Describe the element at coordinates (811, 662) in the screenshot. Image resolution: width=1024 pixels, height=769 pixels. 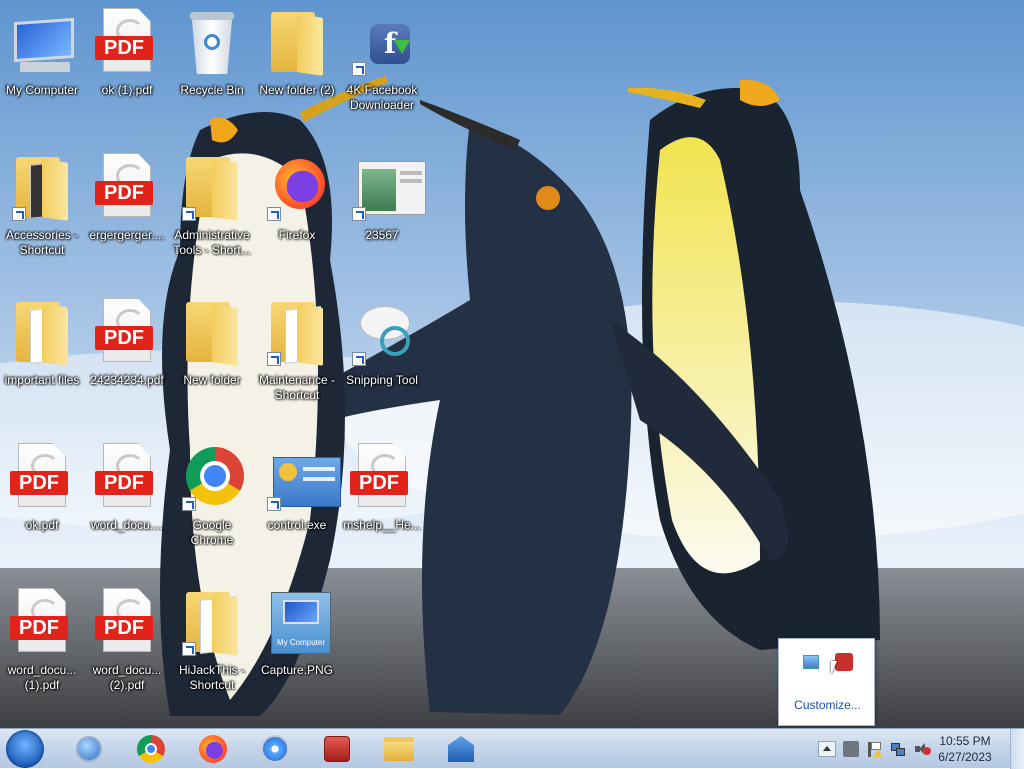
I see `monitor-app-icon` at that location.